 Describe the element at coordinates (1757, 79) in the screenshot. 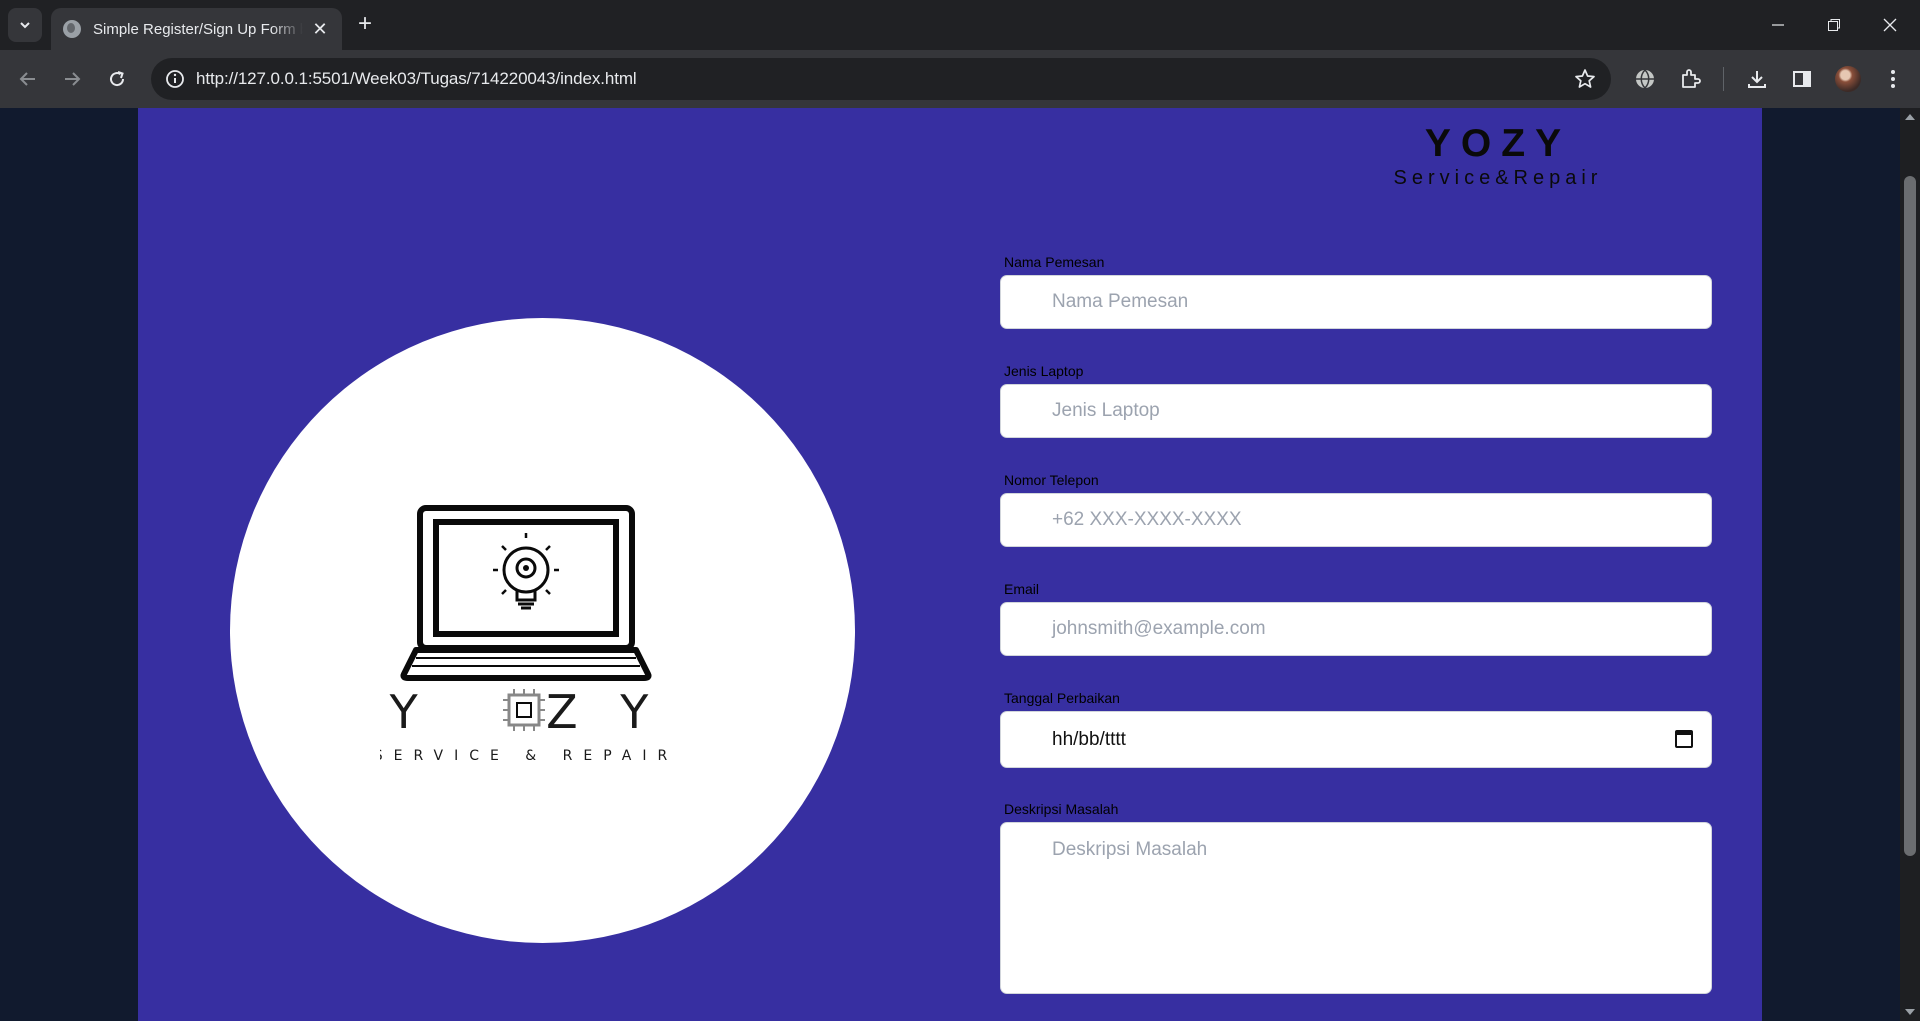

I see `download-icon` at that location.